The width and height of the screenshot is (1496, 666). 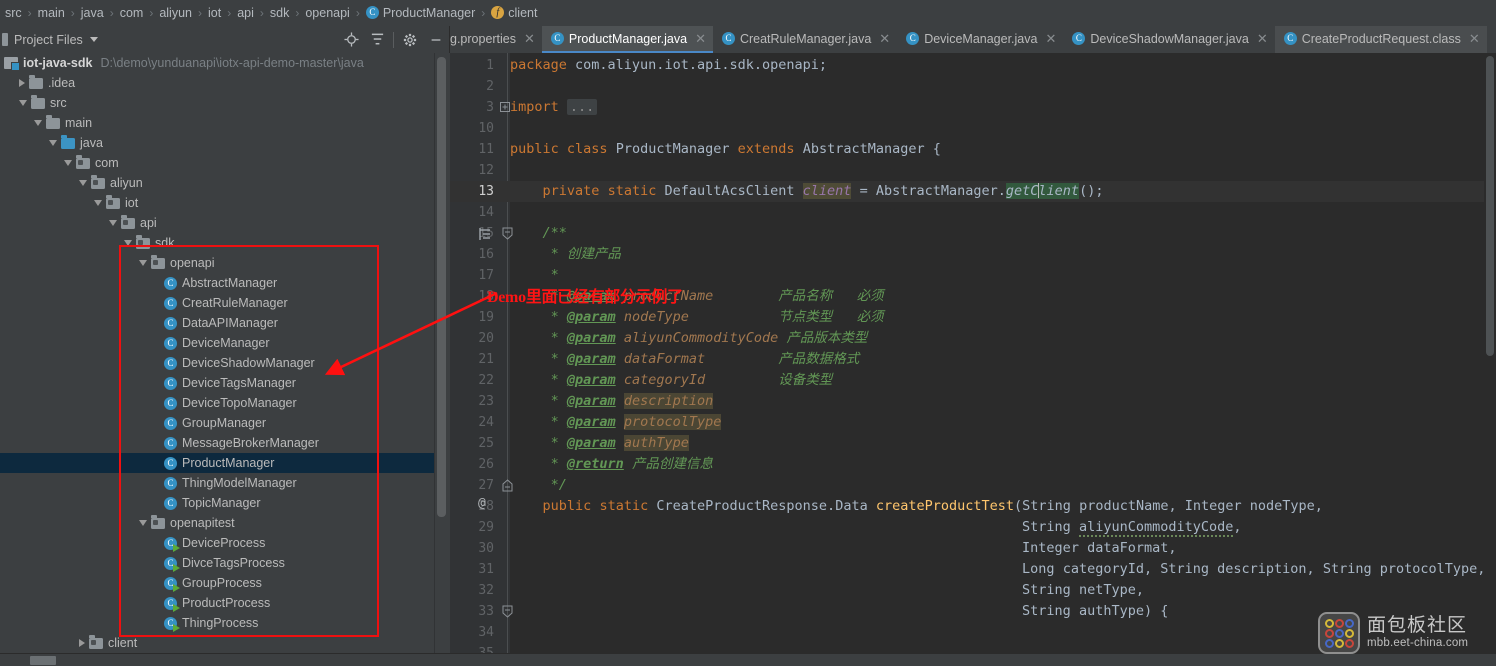 I want to click on tree-row-api: api, so click(x=217, y=223).